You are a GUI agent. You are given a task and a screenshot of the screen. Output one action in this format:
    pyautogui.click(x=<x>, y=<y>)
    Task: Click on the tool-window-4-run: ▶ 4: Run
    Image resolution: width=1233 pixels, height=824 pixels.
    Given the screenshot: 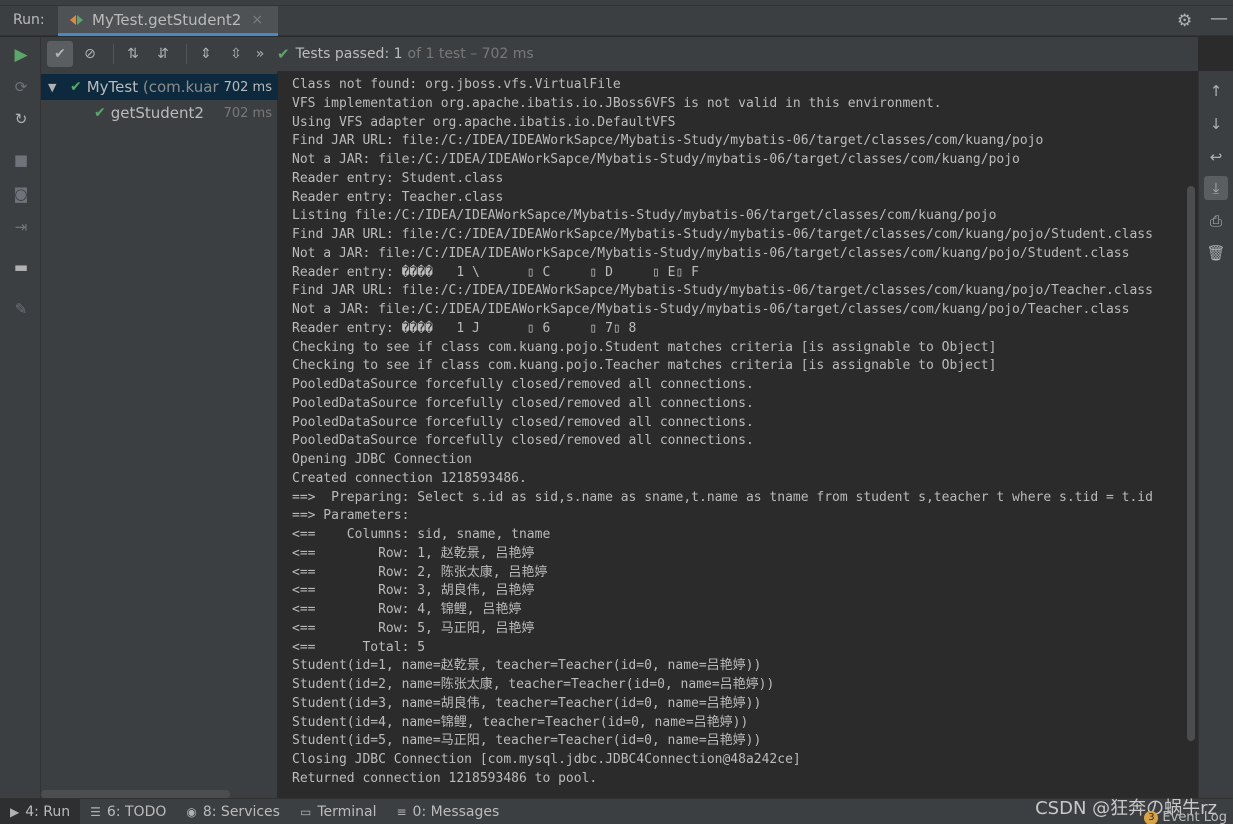 What is the action you would take?
    pyautogui.click(x=40, y=811)
    